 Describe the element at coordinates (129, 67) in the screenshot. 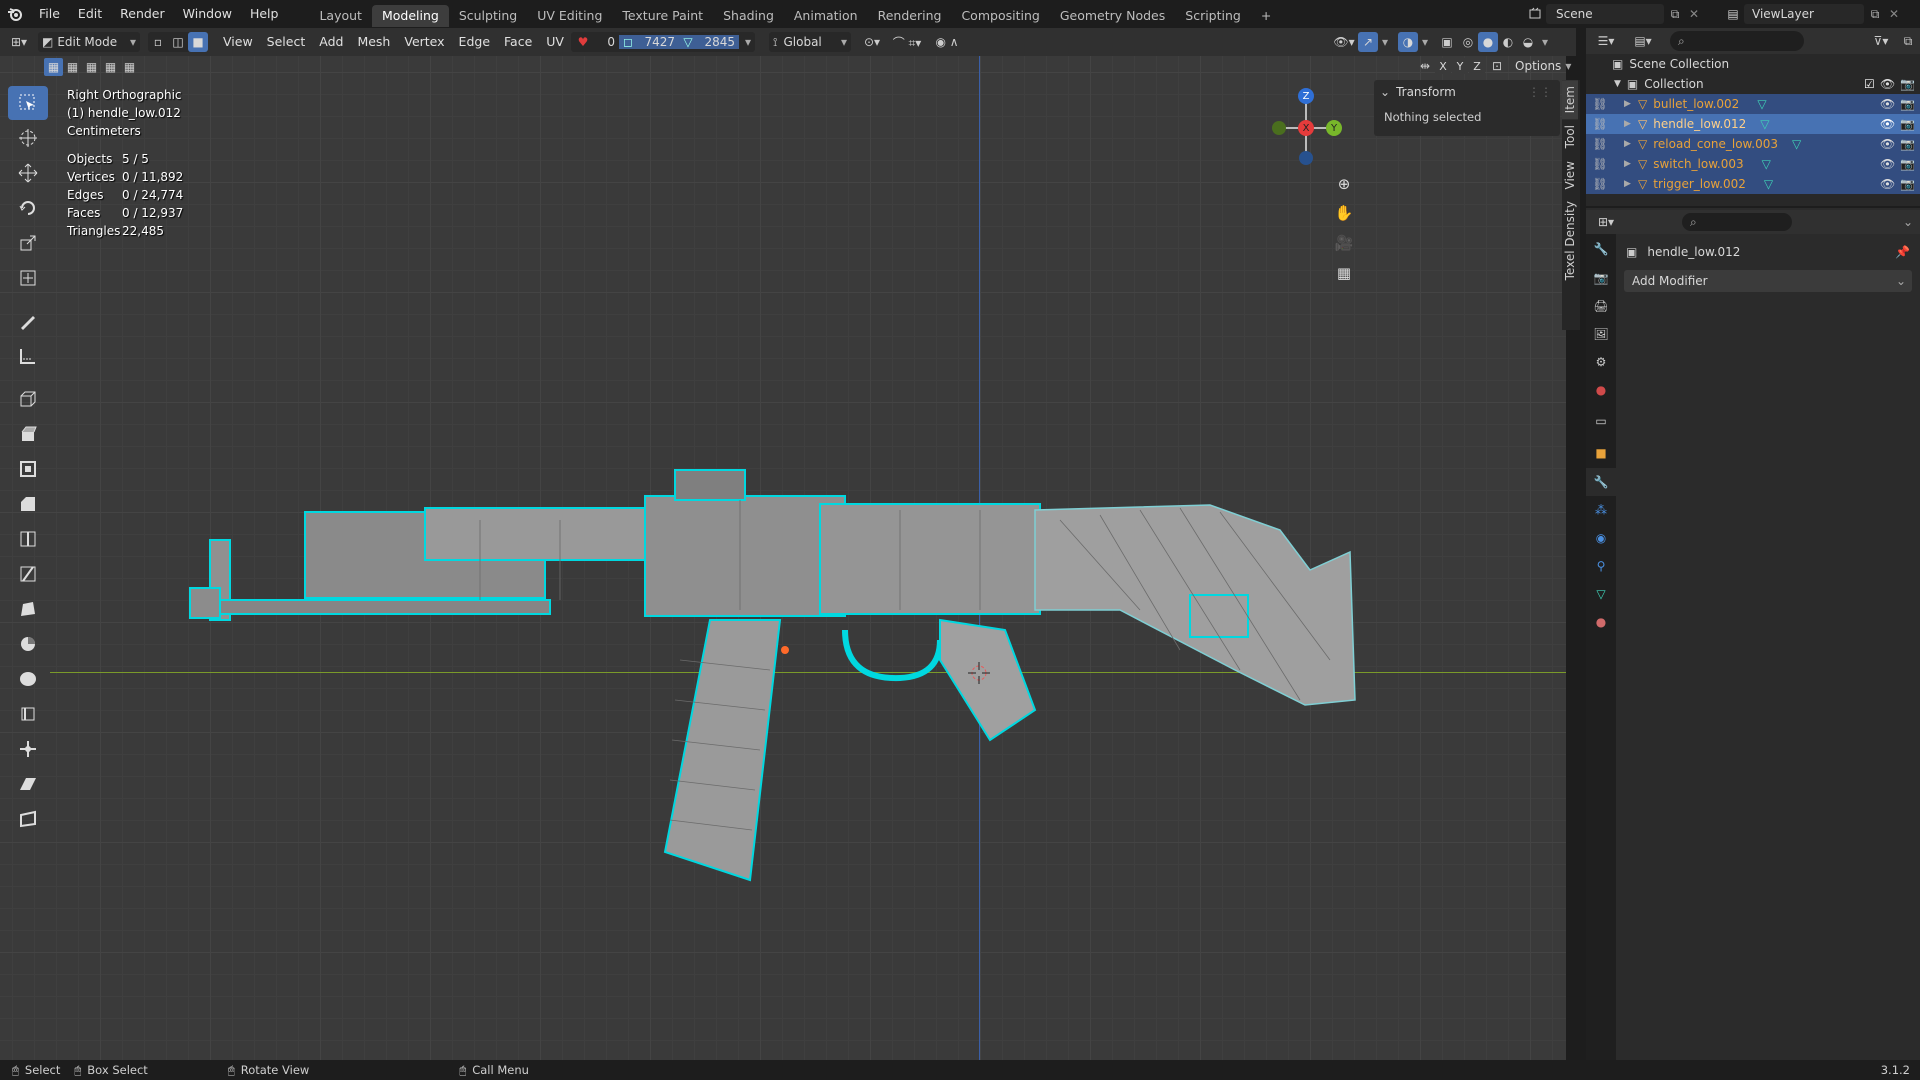

I see `select-intersect-icon: ▦` at that location.